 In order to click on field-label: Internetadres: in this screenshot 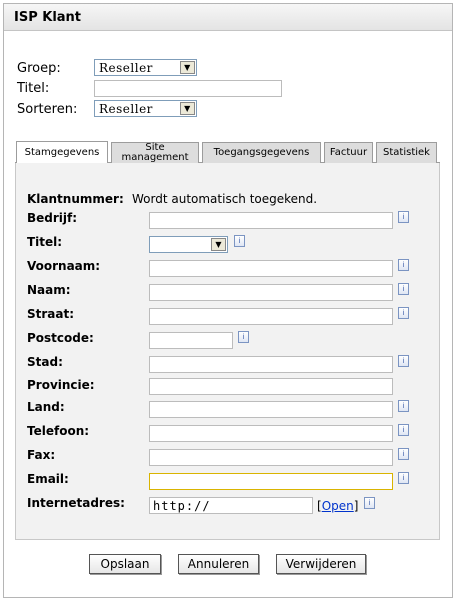, I will do `click(76, 503)`.